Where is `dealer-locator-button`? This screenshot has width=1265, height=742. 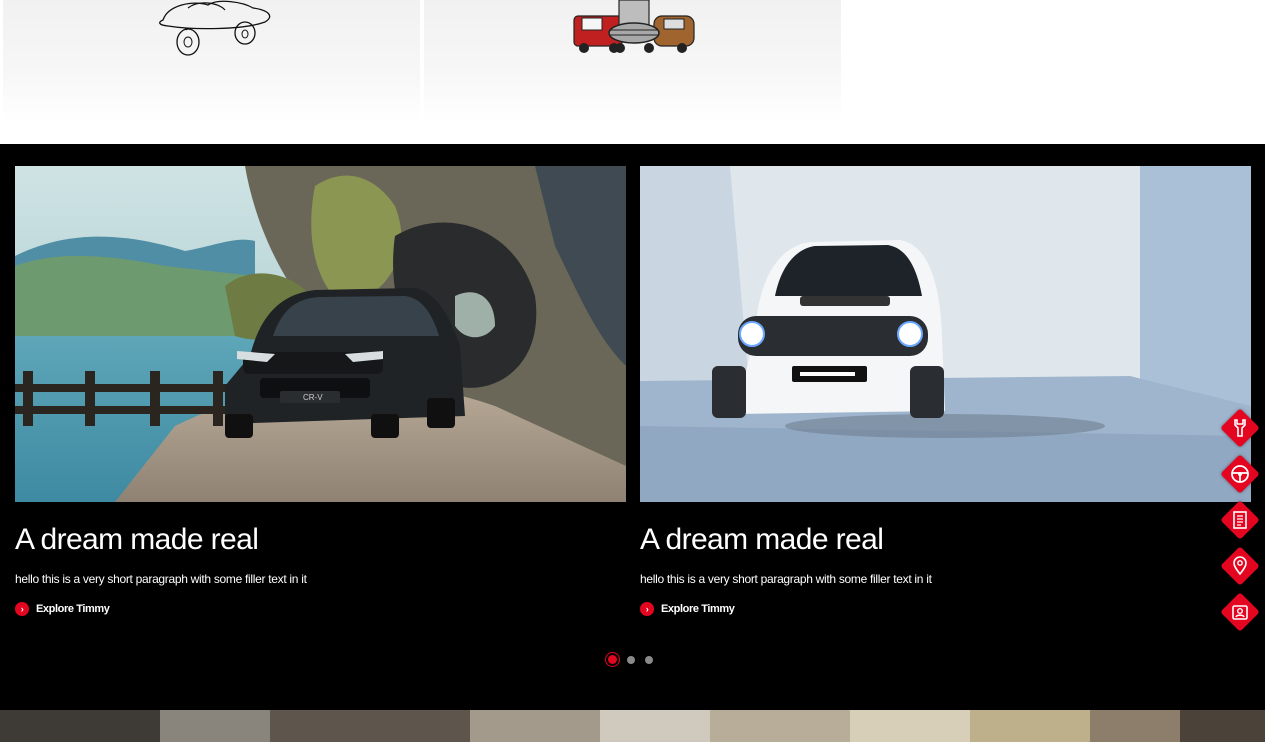
dealer-locator-button is located at coordinates (1240, 566).